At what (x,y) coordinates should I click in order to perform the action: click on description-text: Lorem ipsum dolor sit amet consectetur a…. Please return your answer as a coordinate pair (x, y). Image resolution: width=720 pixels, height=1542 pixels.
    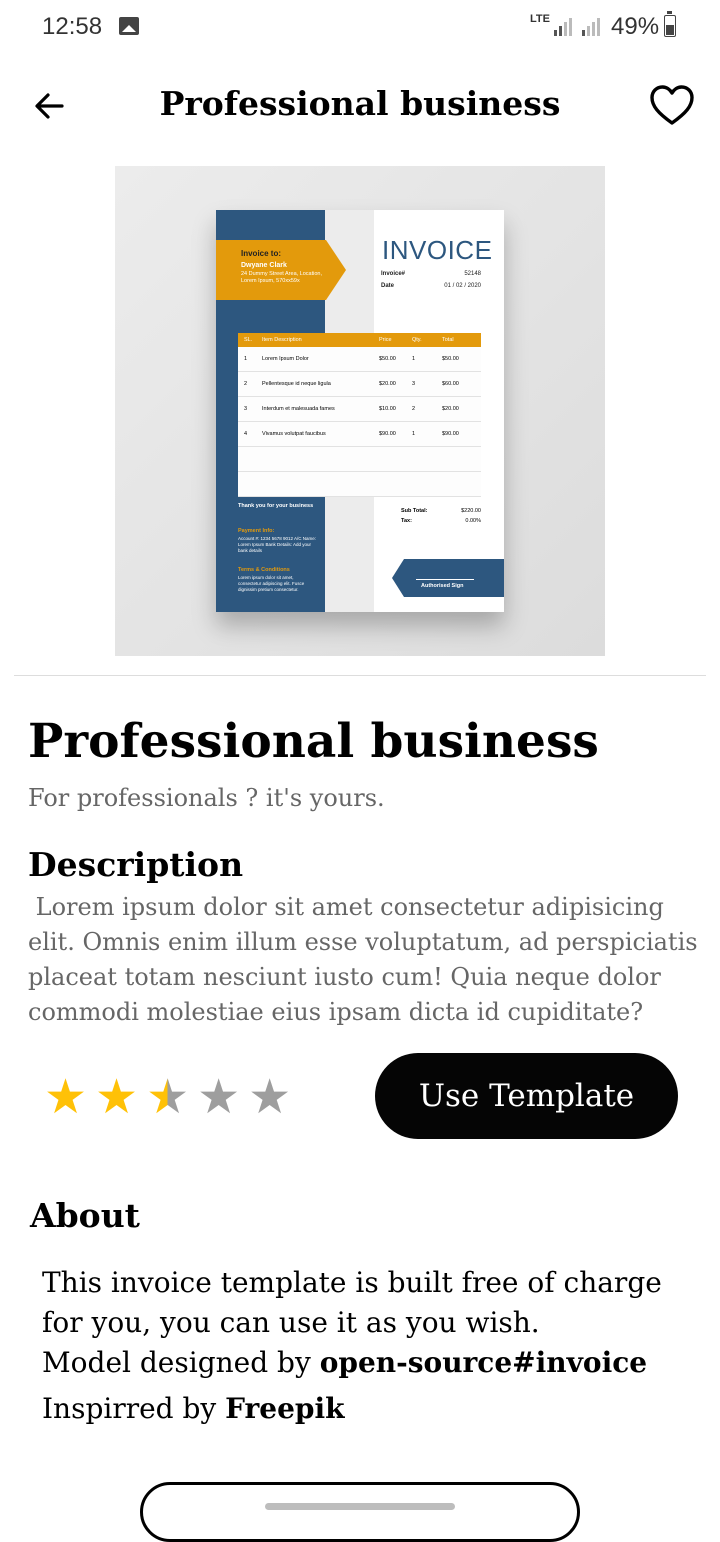
    Looking at the image, I should click on (367, 959).